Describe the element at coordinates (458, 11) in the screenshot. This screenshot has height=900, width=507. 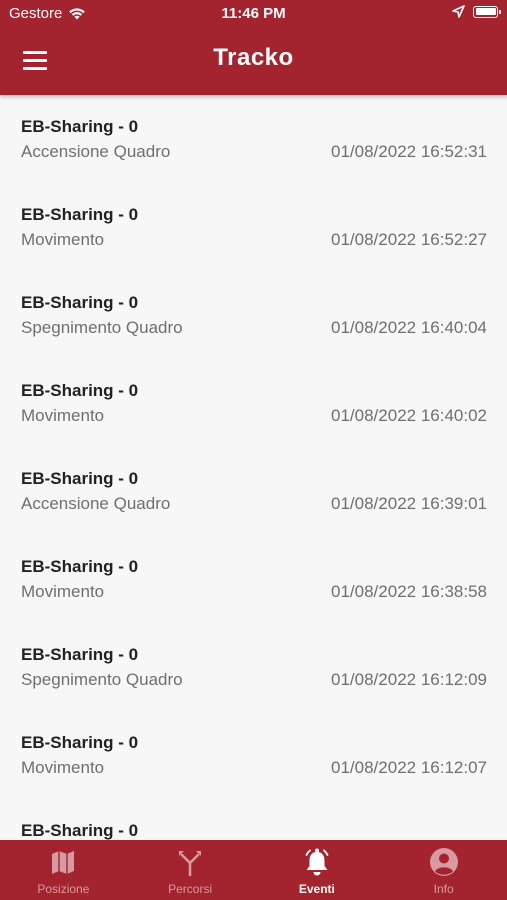
I see `location-arrow-icon` at that location.